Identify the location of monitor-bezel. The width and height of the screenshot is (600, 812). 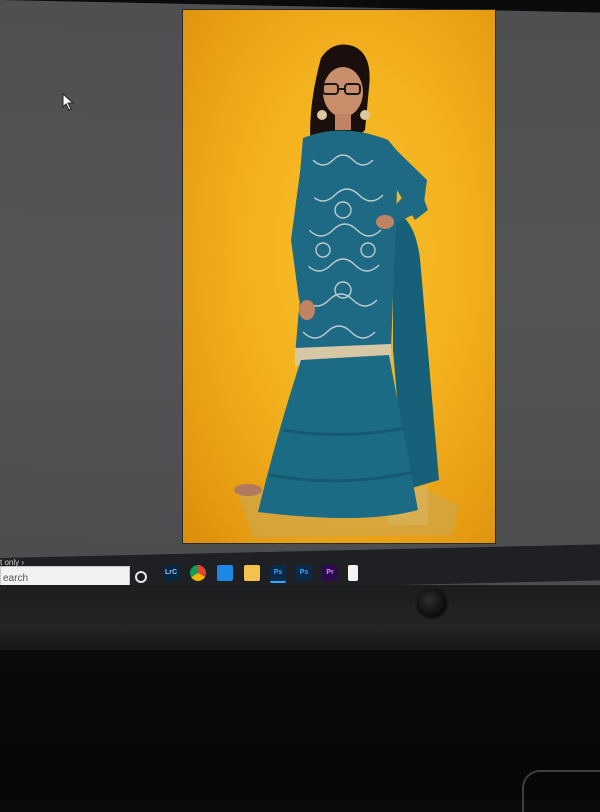
(300, 620).